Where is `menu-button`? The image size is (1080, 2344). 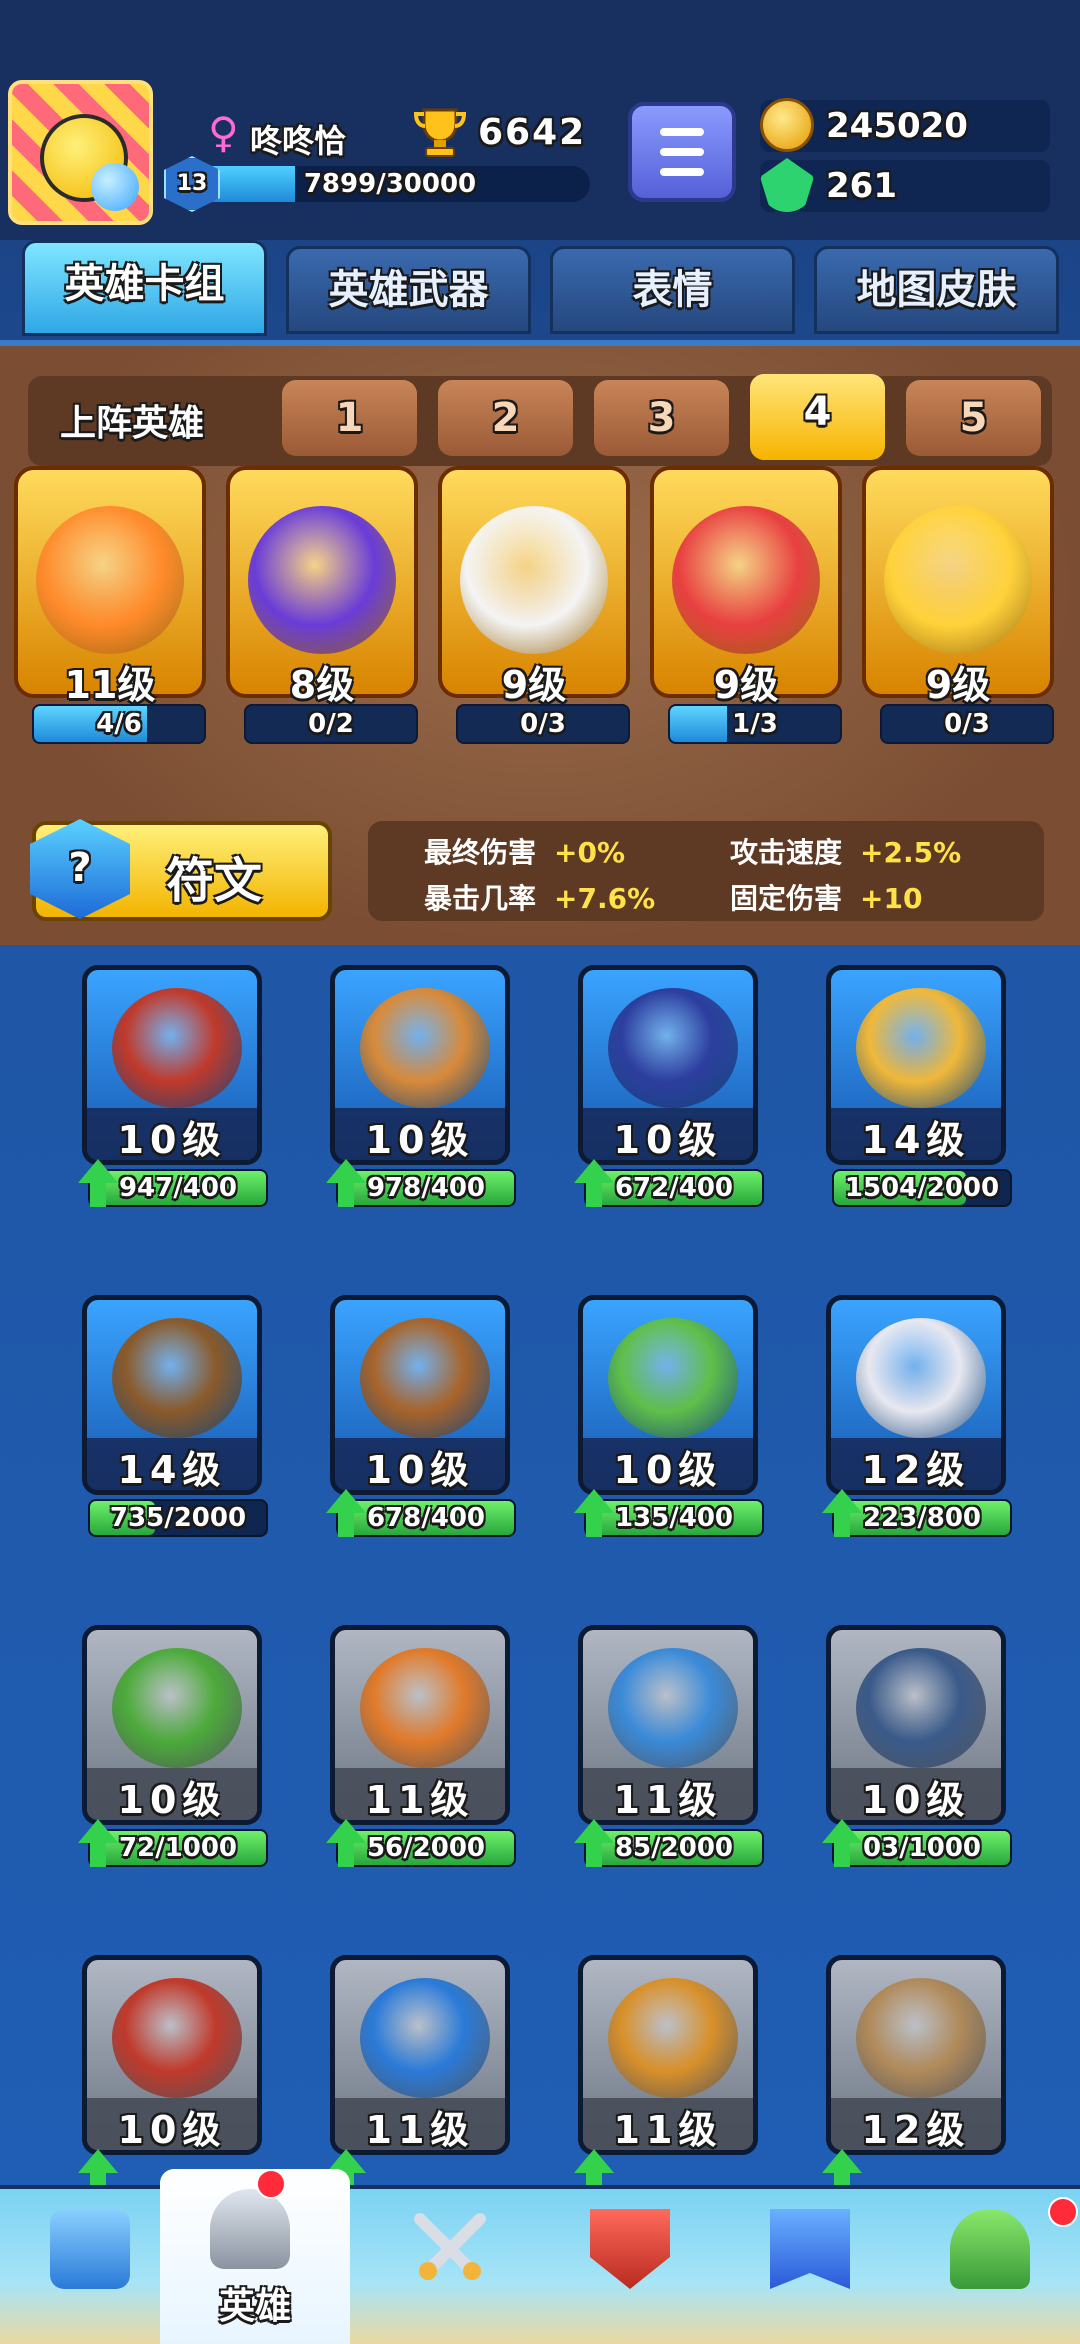 menu-button is located at coordinates (682, 152).